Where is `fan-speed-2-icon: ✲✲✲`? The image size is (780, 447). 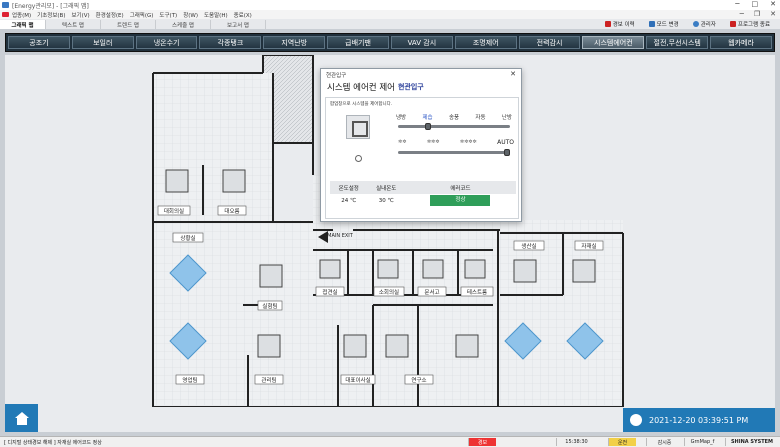
fan-speed-2-icon: ✲✲✲ is located at coordinates (433, 142).